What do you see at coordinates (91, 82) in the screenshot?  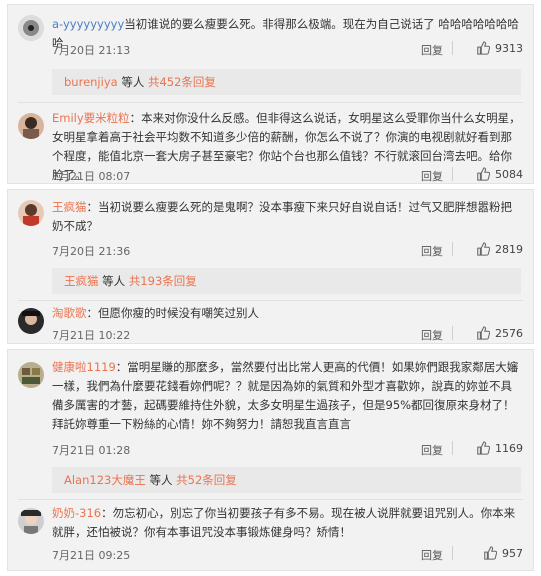 I see `thread-user: burenjiya` at bounding box center [91, 82].